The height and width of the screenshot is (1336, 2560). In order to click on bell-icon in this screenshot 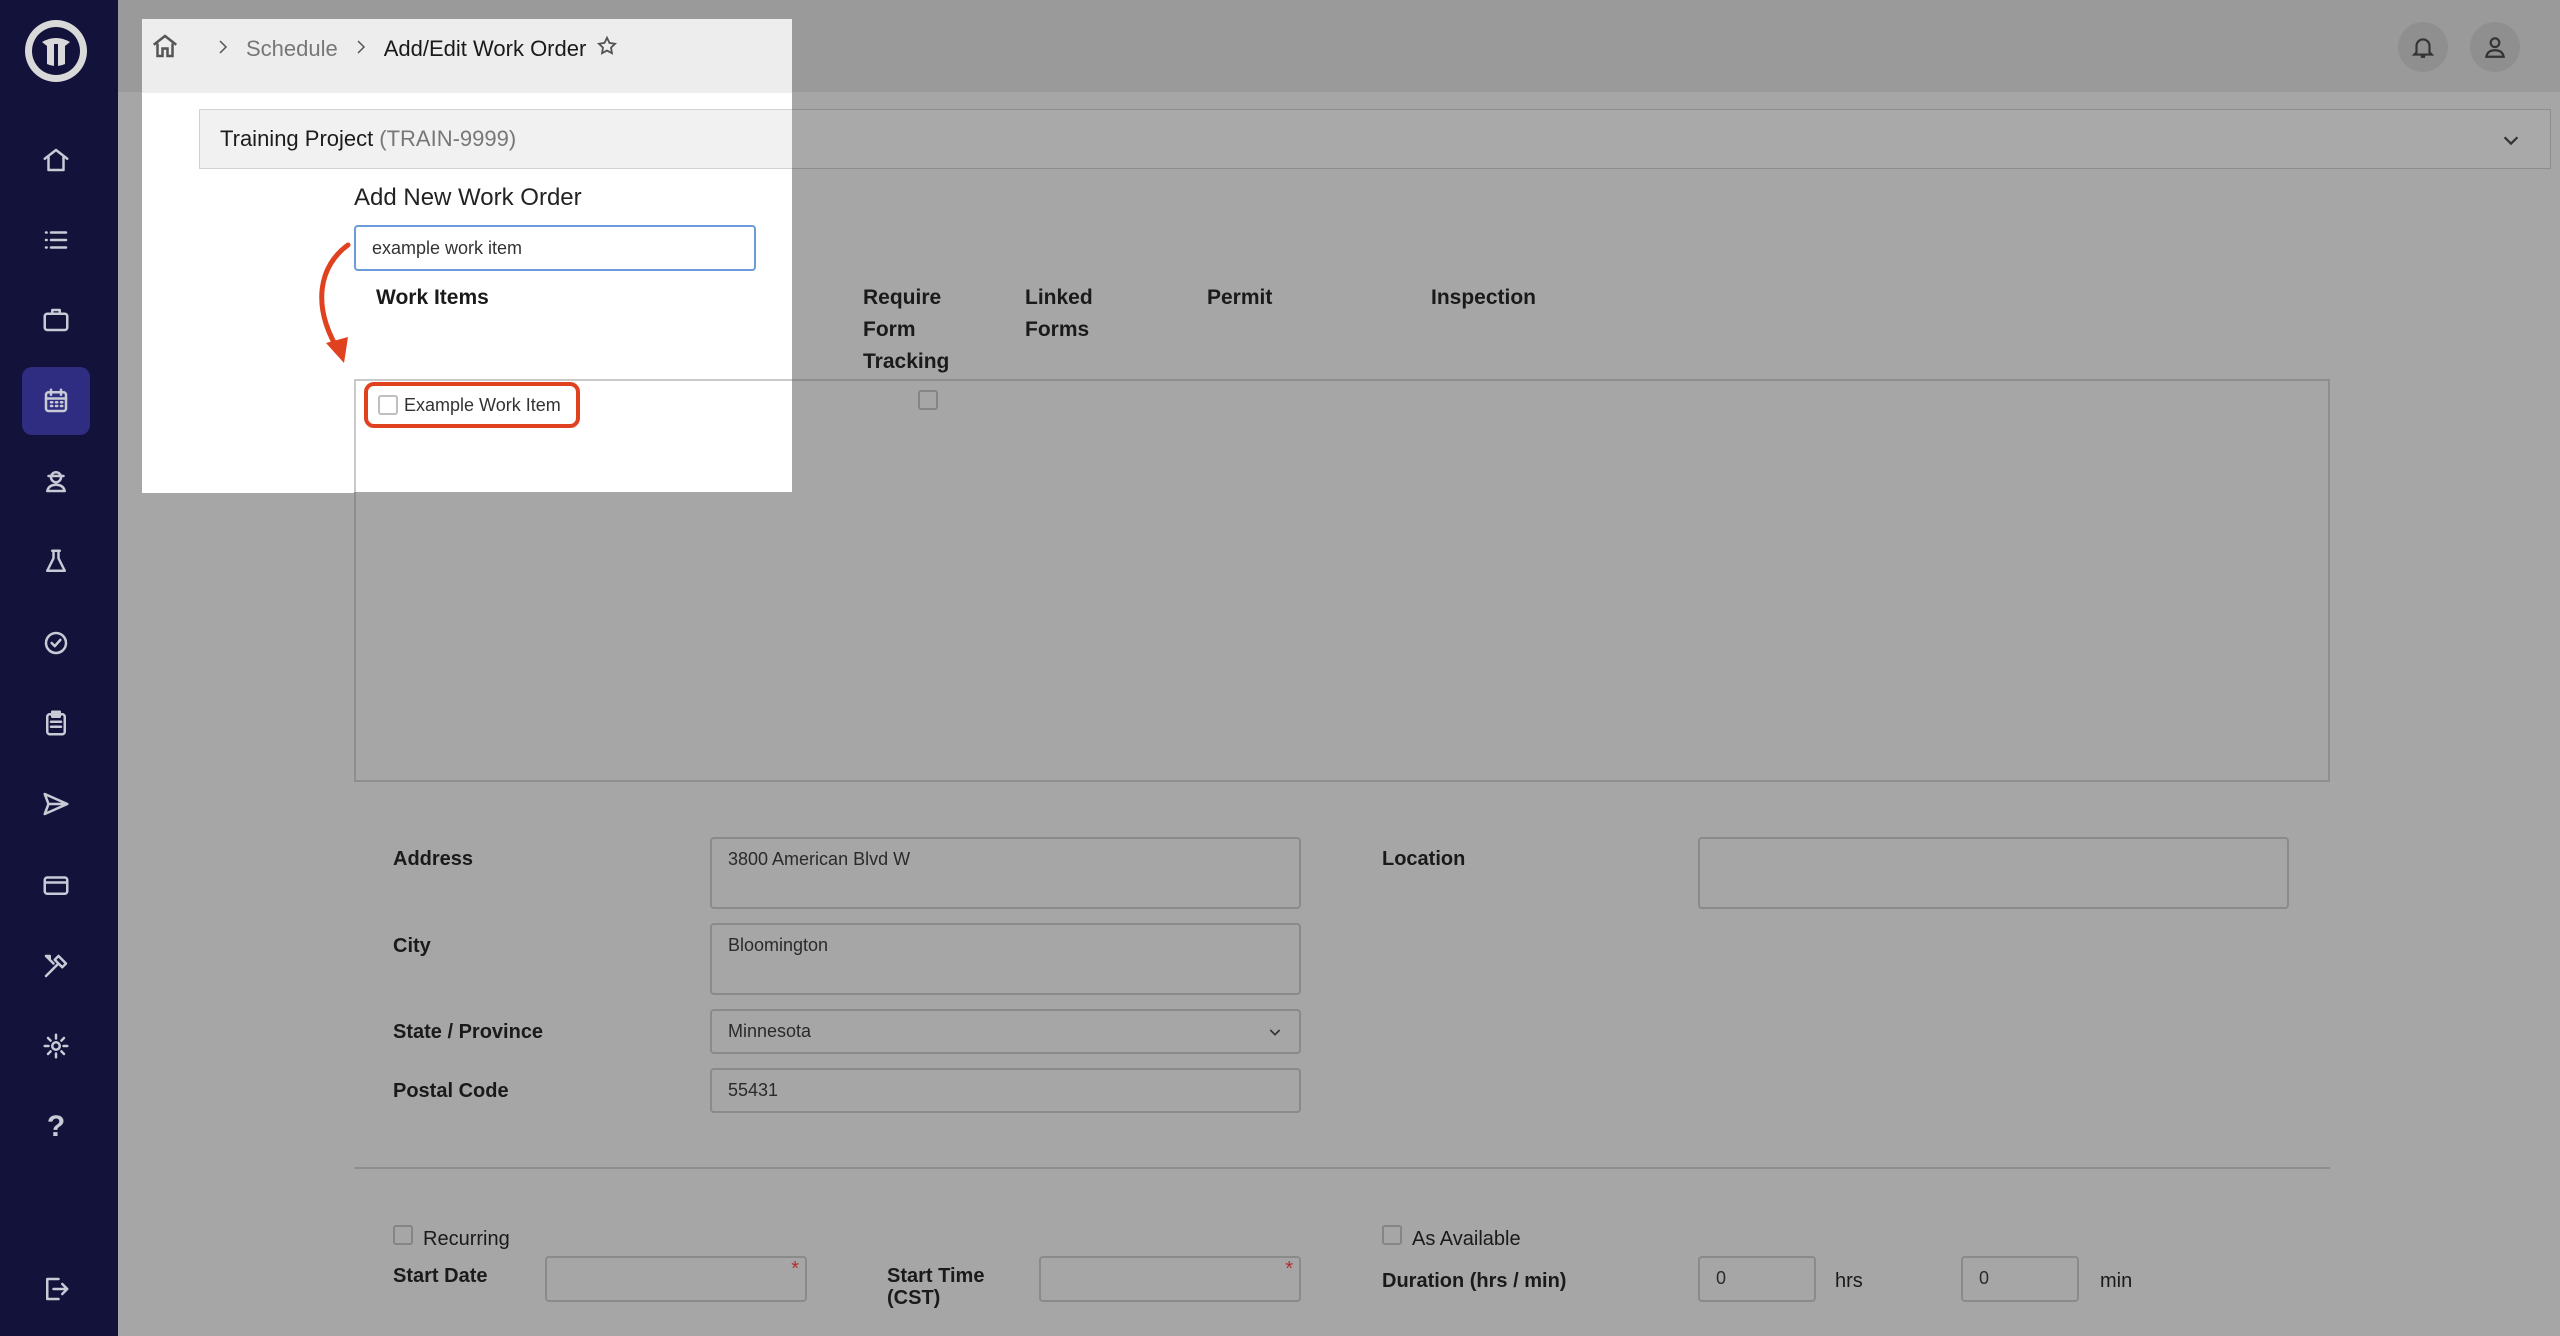, I will do `click(2423, 47)`.